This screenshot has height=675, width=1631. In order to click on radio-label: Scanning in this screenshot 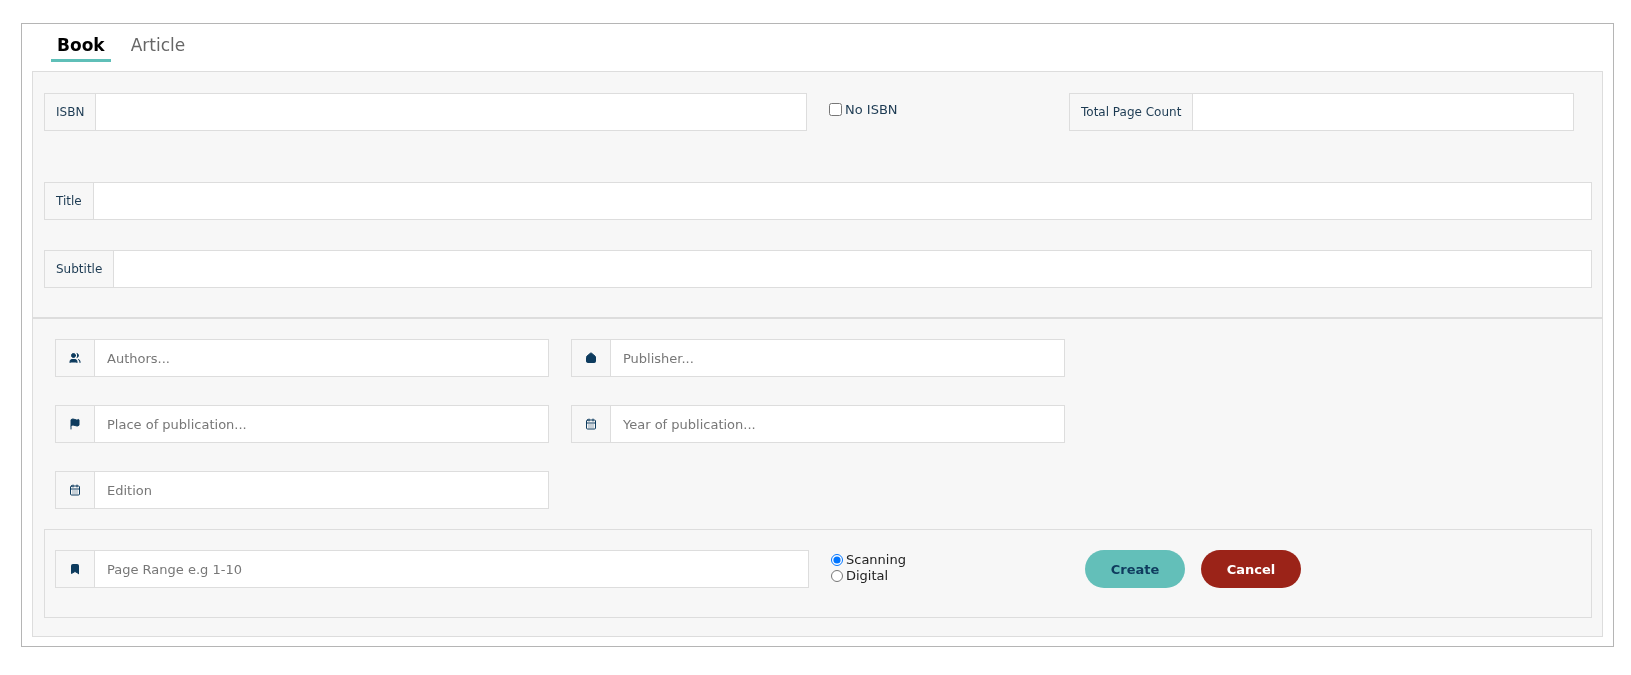, I will do `click(876, 560)`.